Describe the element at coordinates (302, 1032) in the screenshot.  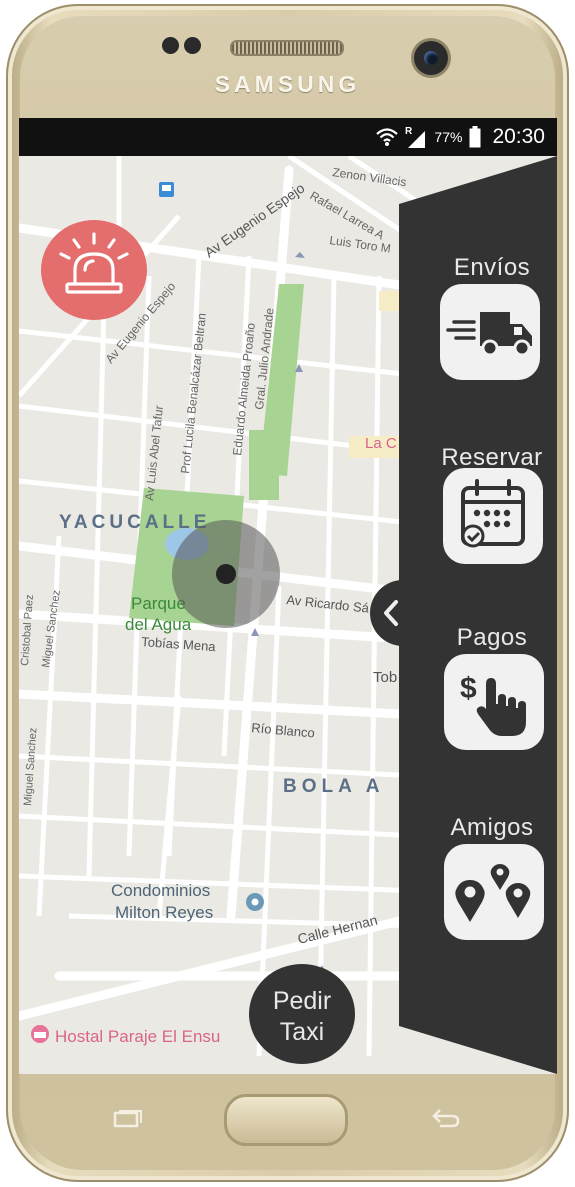
I see `order-taxi-label-line2: Taxi` at that location.